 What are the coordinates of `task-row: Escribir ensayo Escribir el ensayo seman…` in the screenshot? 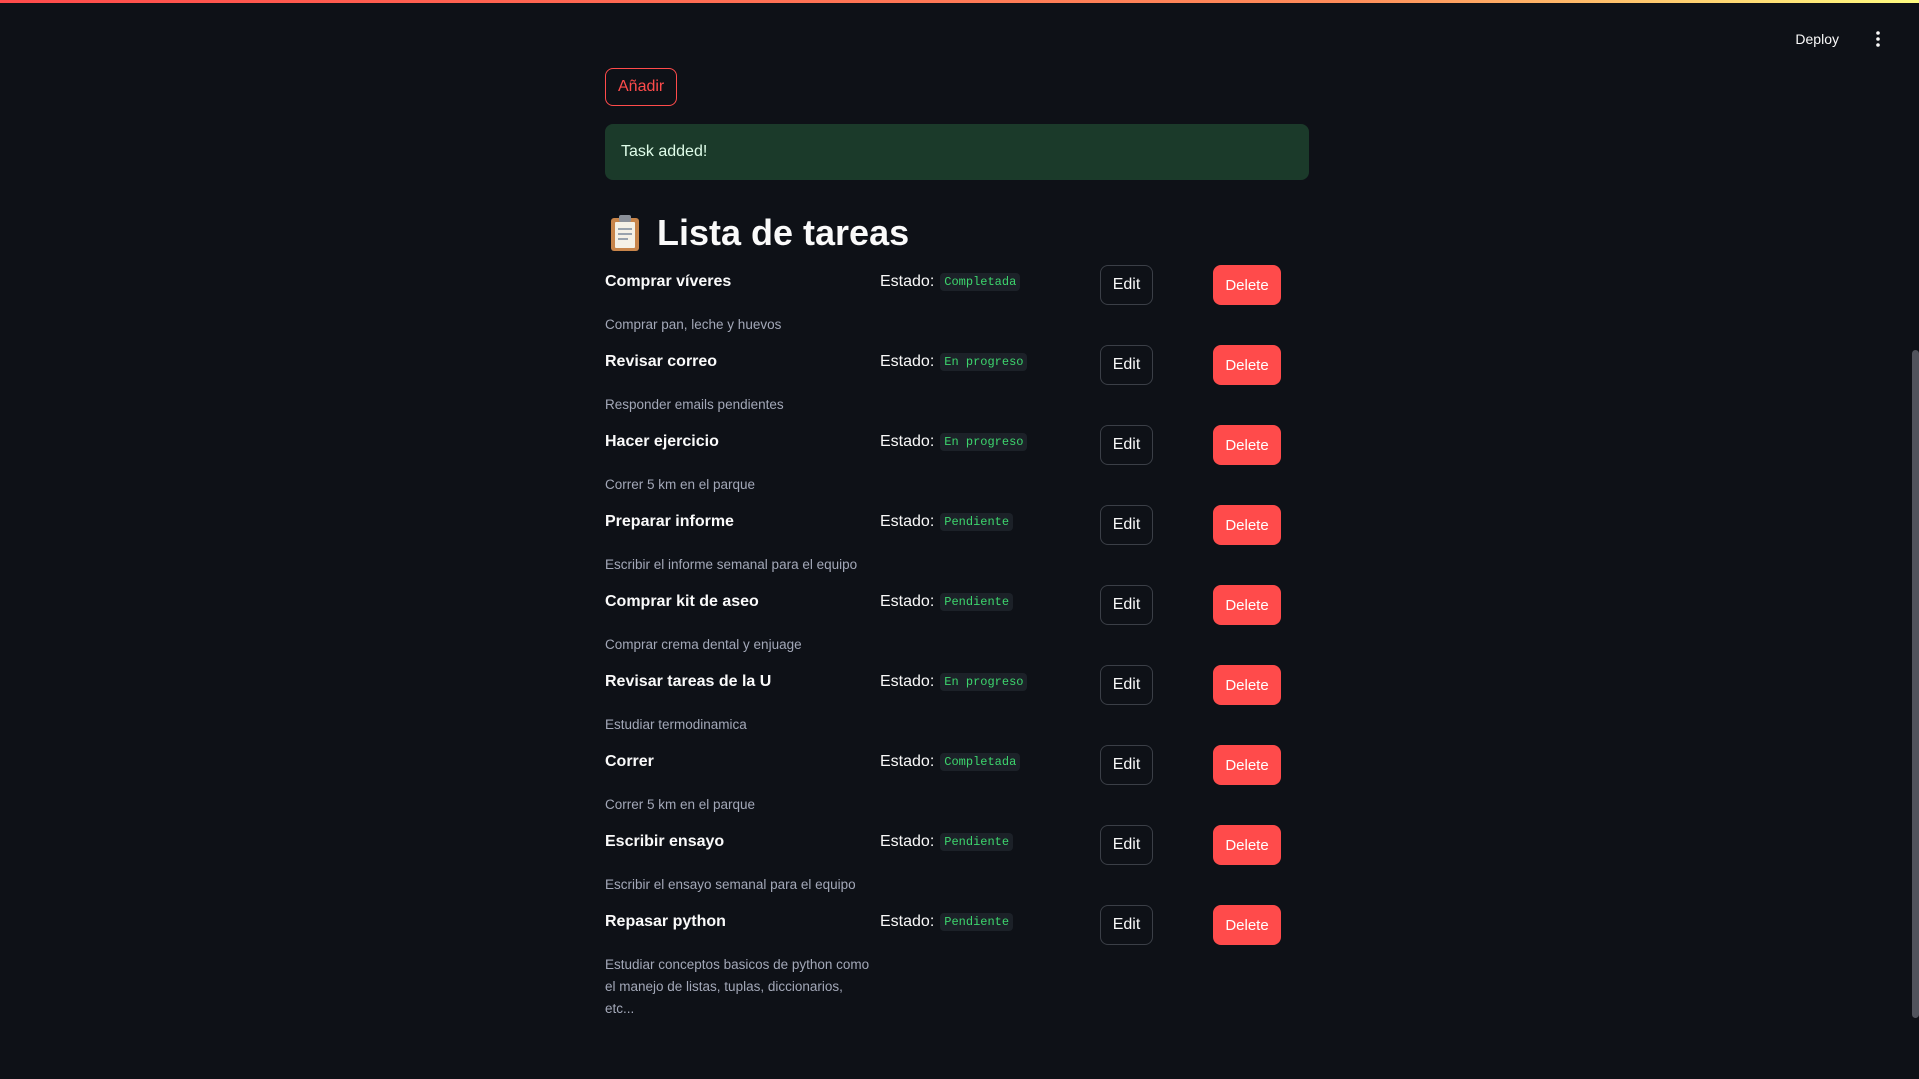 It's located at (957, 868).